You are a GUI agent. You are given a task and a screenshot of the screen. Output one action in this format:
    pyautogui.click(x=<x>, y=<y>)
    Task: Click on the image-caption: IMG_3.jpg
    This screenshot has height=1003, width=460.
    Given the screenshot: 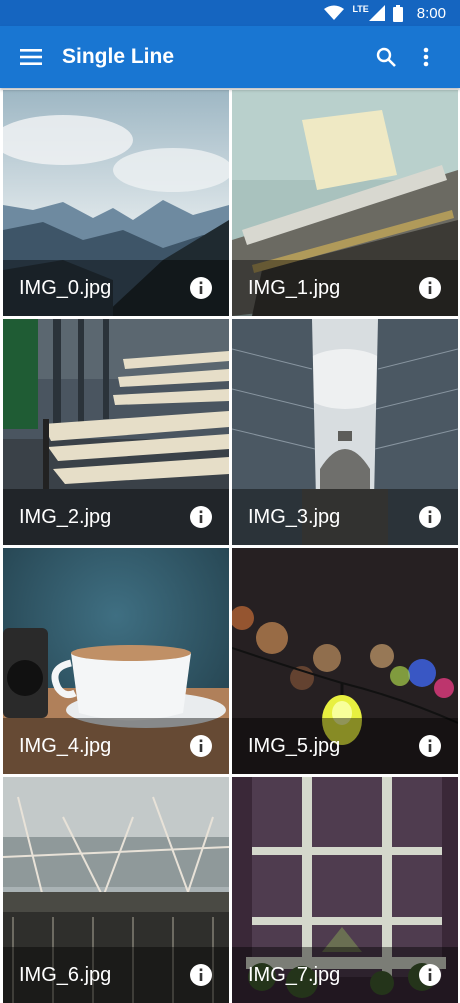 What is the action you would take?
    pyautogui.click(x=345, y=517)
    